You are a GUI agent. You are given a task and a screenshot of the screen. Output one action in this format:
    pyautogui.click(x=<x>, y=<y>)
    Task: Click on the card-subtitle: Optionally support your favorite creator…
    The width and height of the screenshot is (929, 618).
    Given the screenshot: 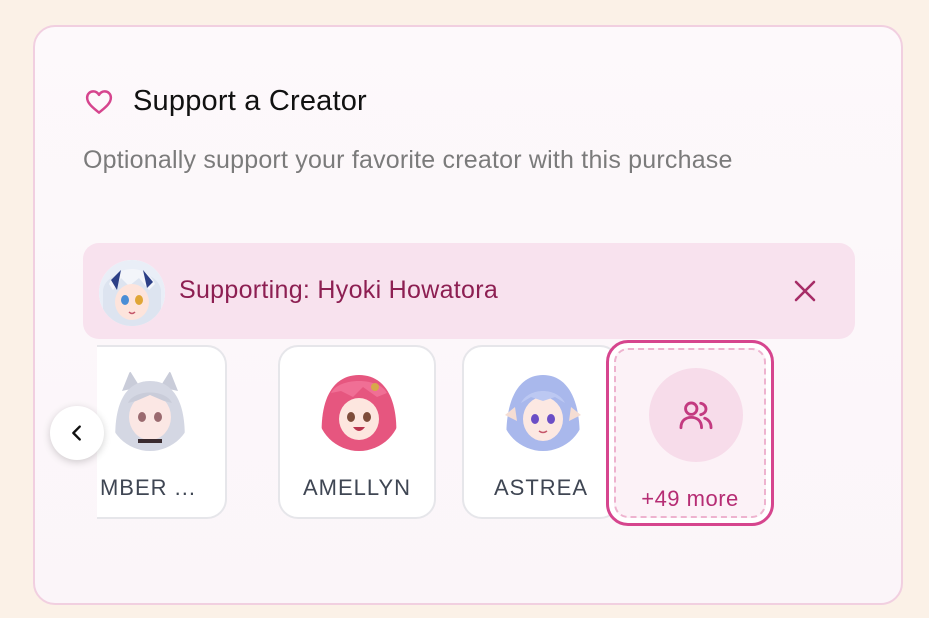 What is the action you would take?
    pyautogui.click(x=408, y=160)
    